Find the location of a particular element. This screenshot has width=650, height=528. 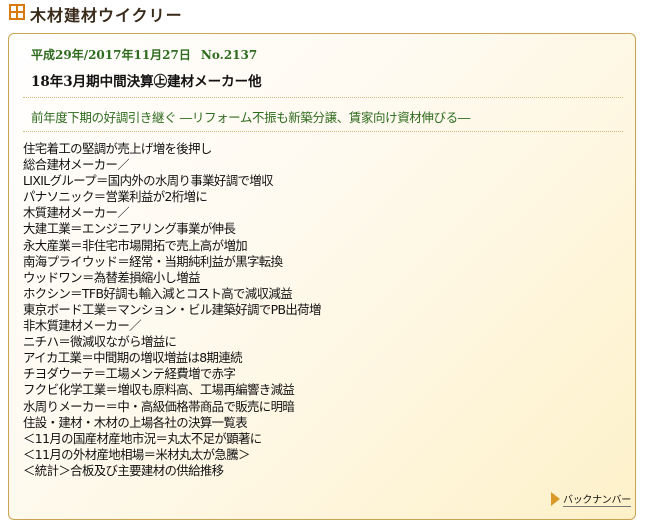

issue-date-line: 平成29年/2017年11月27日 No.2137 is located at coordinates (144, 54).